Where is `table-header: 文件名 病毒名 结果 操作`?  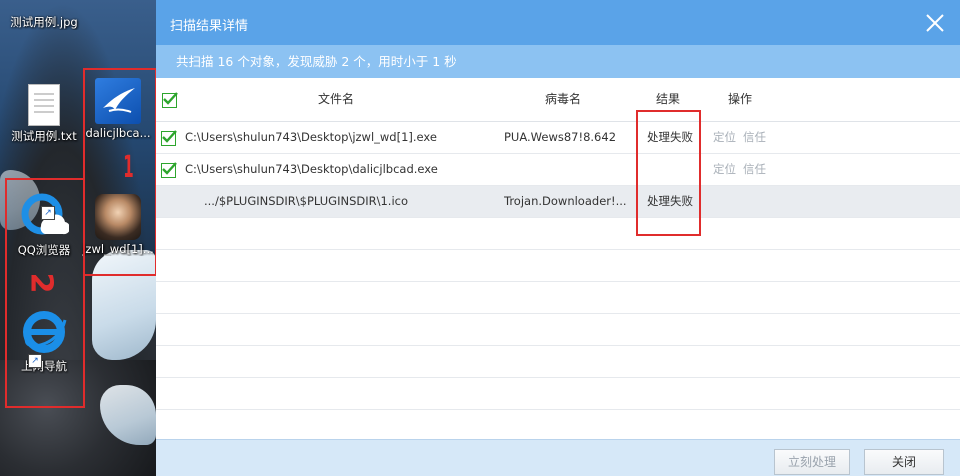
table-header: 文件名 病毒名 结果 操作 is located at coordinates (558, 100).